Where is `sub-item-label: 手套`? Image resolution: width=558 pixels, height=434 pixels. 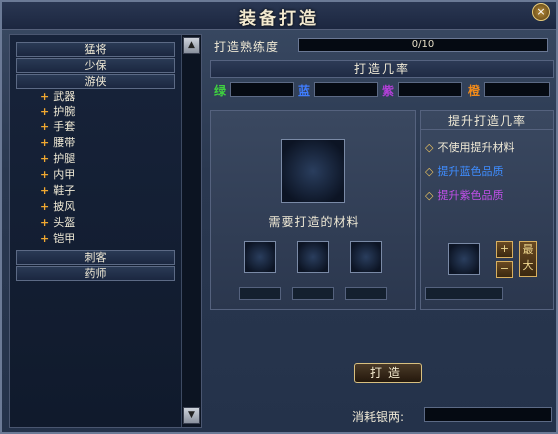 sub-item-label: 手套 is located at coordinates (64, 126).